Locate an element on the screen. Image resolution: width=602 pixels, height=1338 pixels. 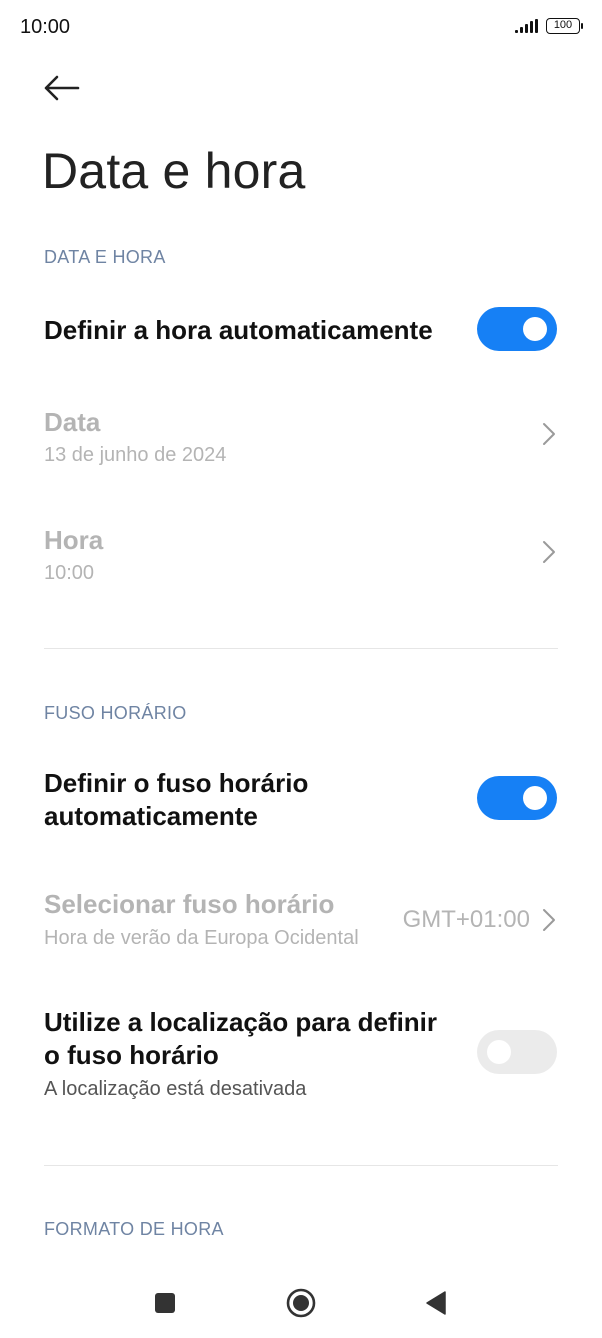
date-row: Data 13 de junho de 2024 is located at coordinates (301, 440).